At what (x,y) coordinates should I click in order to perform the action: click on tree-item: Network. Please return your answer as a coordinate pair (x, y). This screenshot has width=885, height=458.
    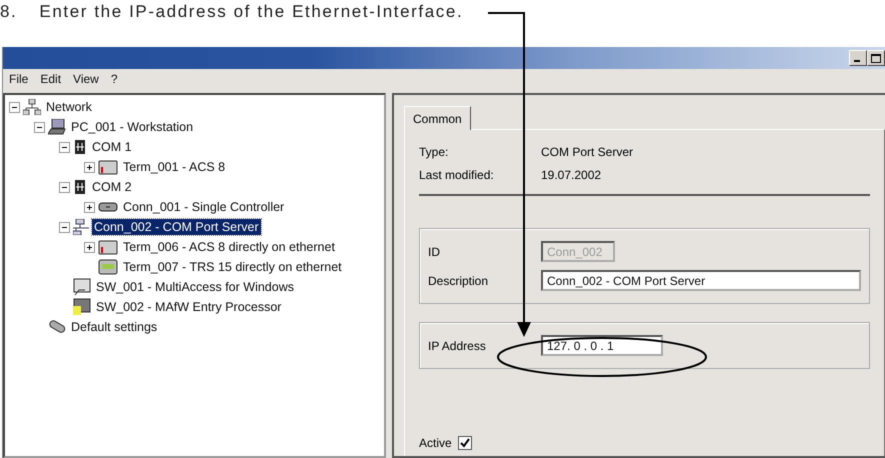
    Looking at the image, I should click on (69, 107).